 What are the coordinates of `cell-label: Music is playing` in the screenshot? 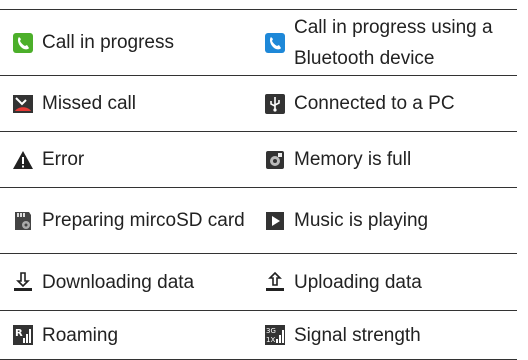 It's located at (361, 220).